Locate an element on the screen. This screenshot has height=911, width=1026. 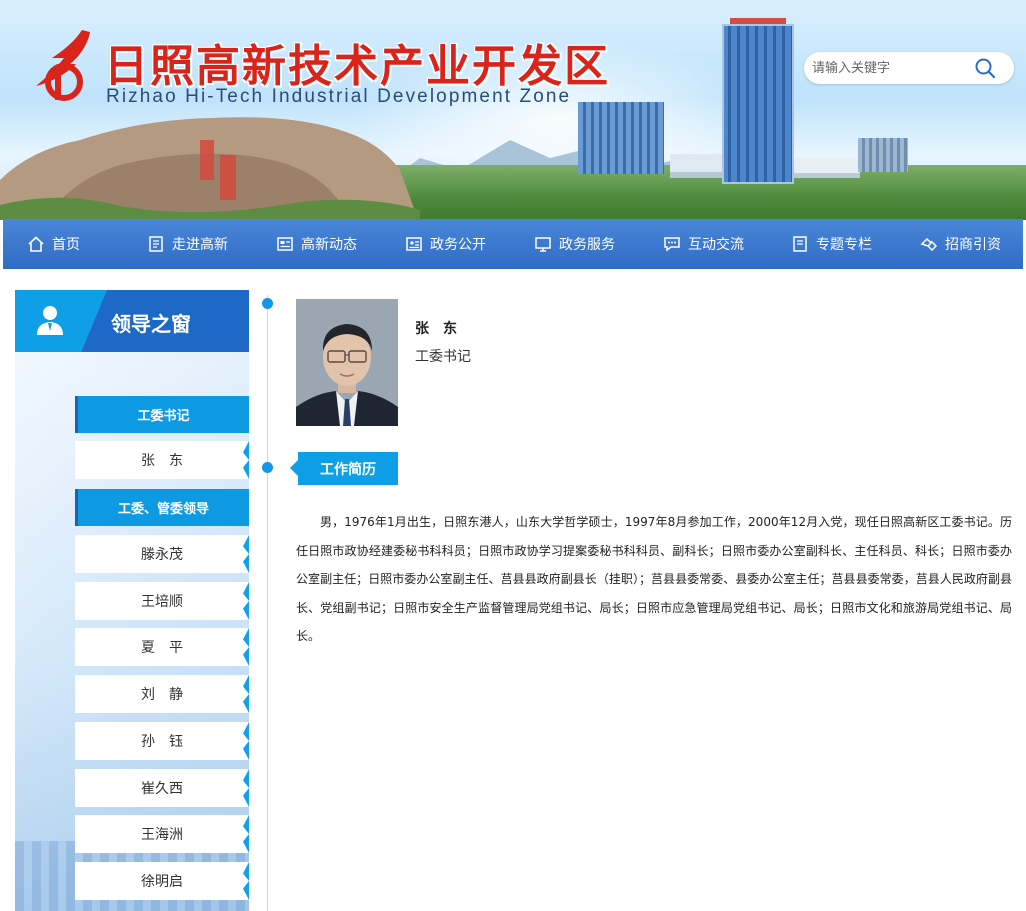
nav-gov-service: 政务服务 is located at coordinates (574, 244).